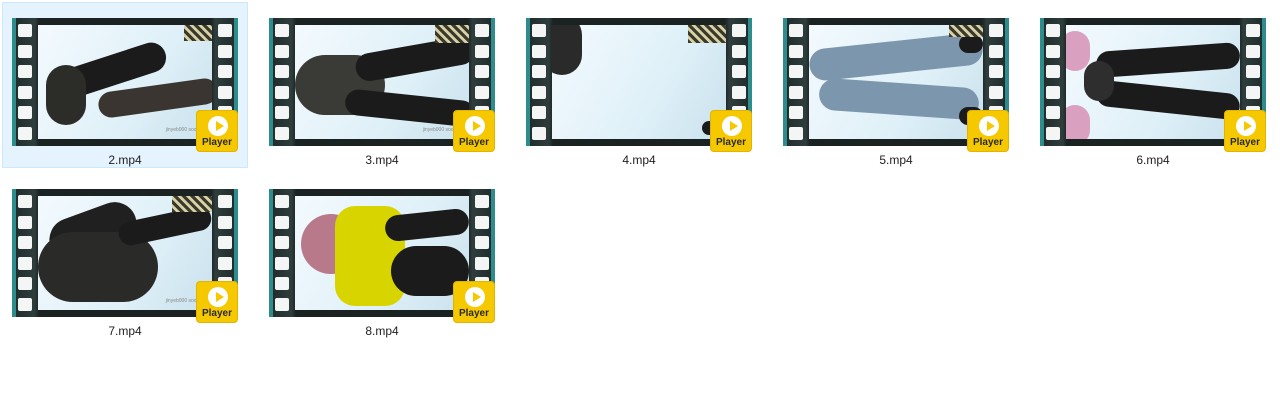  I want to click on file-item: jinyeb000 sooiddu Player 2.mp4, so click(125, 85).